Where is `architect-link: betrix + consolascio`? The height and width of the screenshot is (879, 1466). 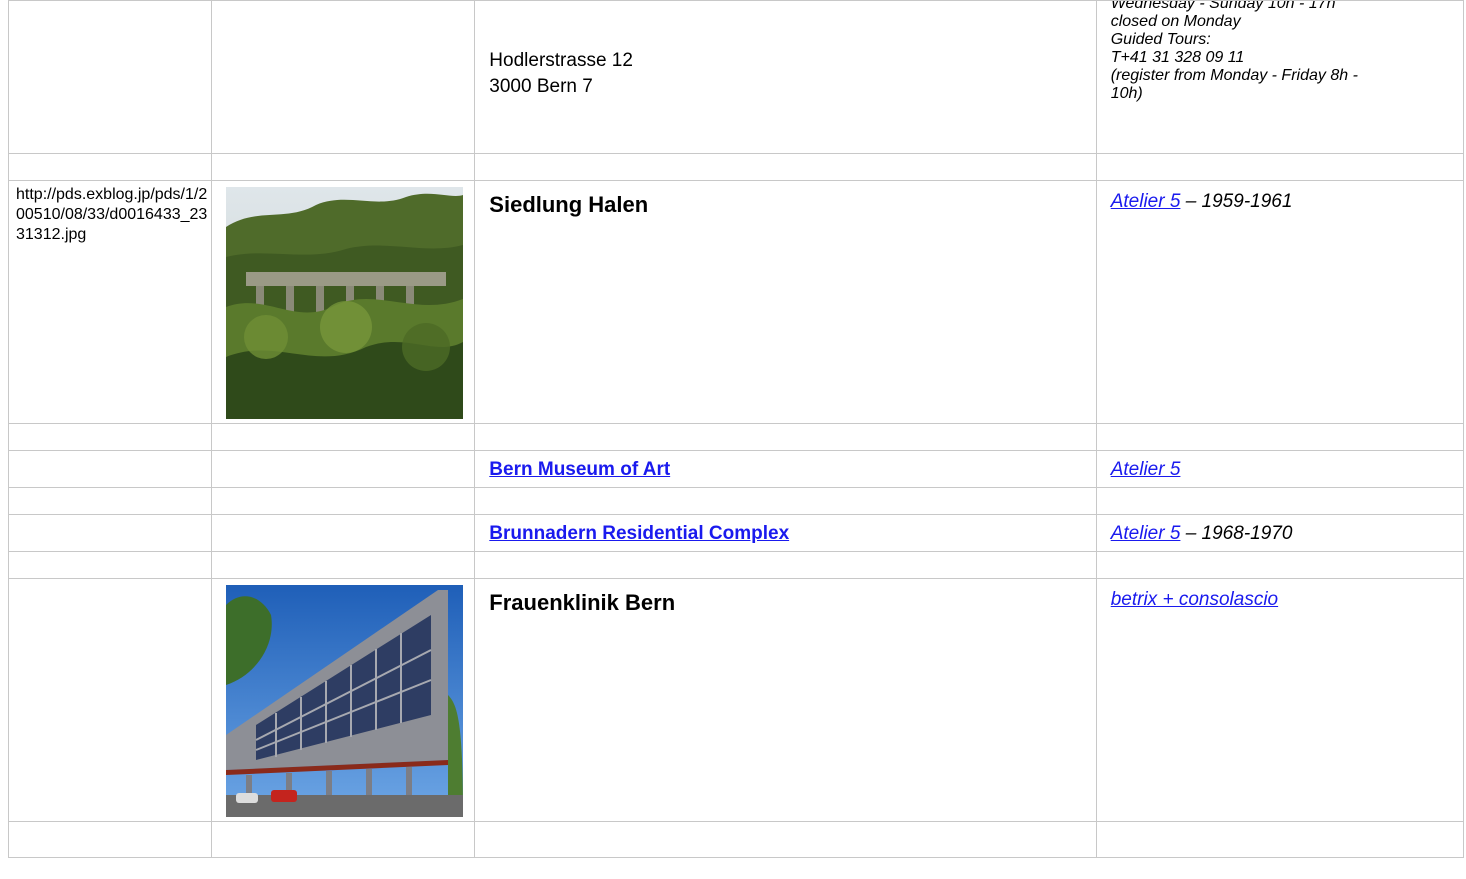 architect-link: betrix + consolascio is located at coordinates (1194, 599).